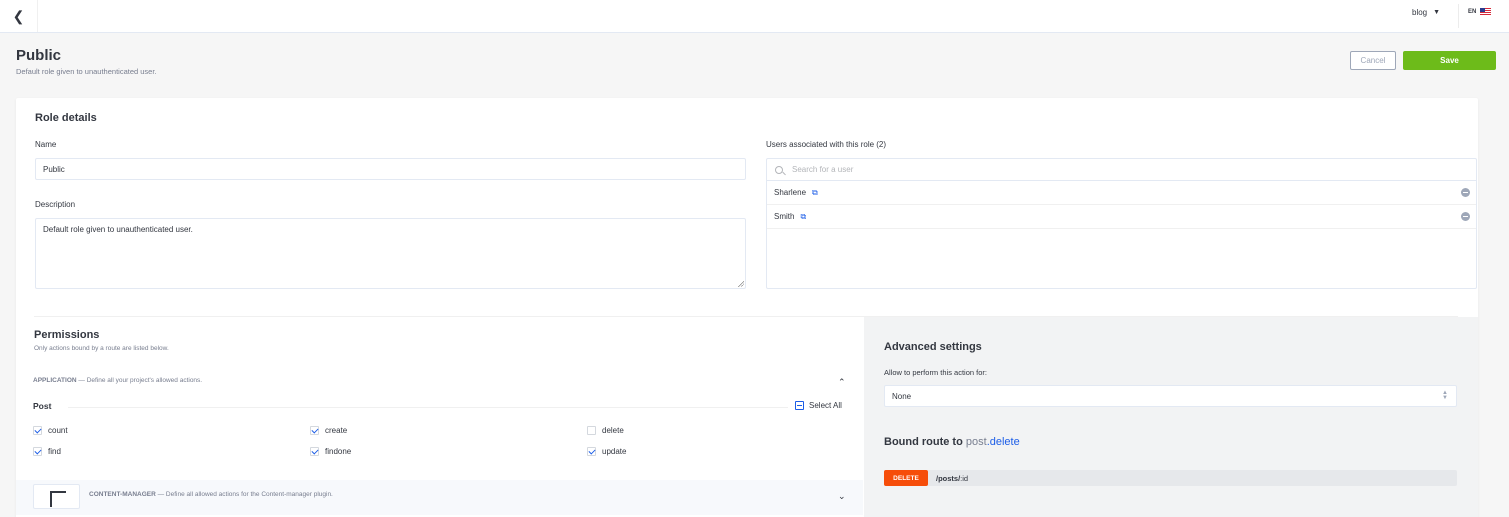 The image size is (1509, 517). What do you see at coordinates (1121, 193) in the screenshot?
I see `user-row: Sharlene ⧉` at bounding box center [1121, 193].